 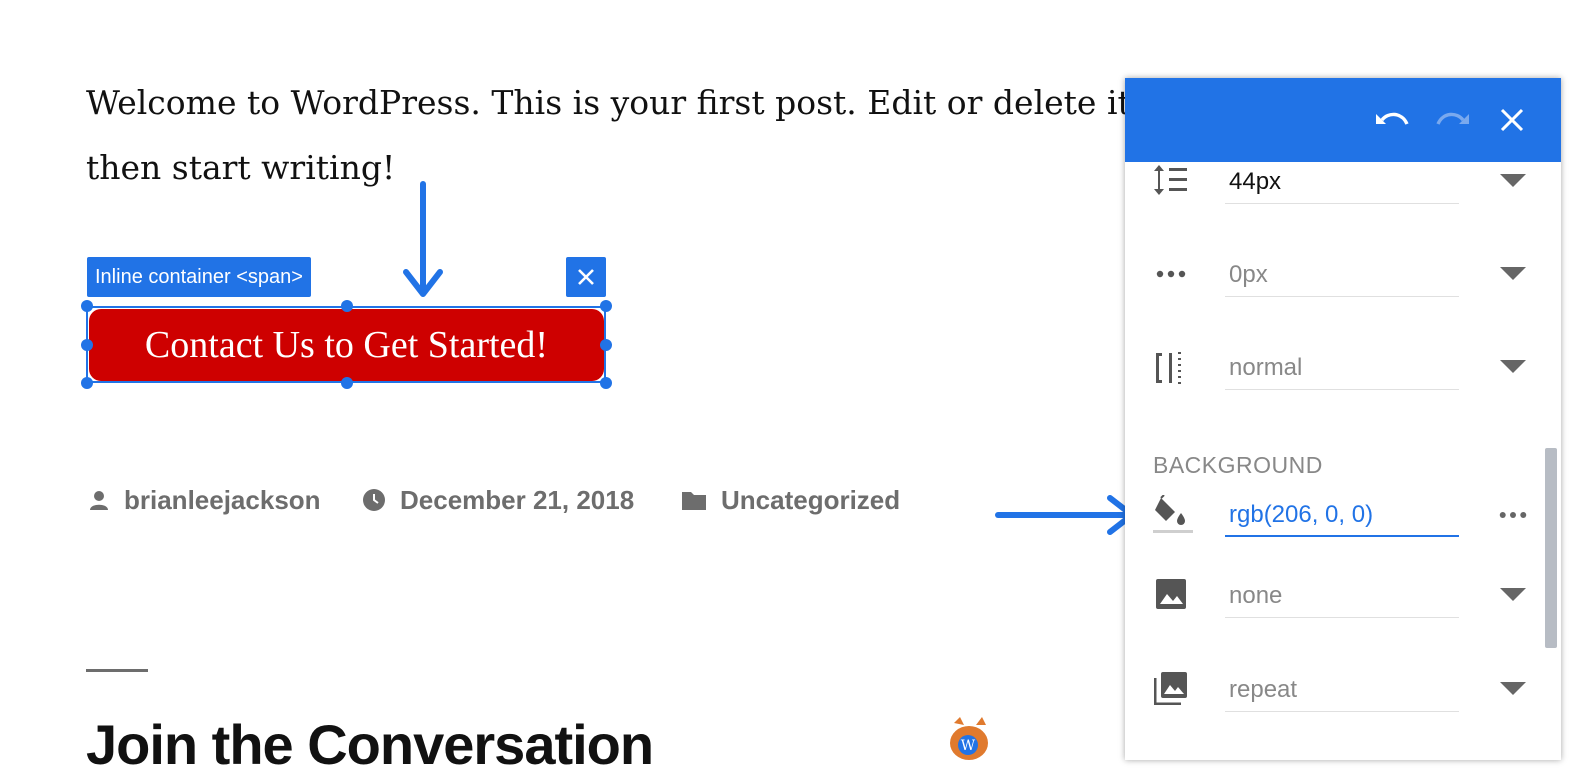 What do you see at coordinates (222, 500) in the screenshot?
I see `author-name: brianleejackson` at bounding box center [222, 500].